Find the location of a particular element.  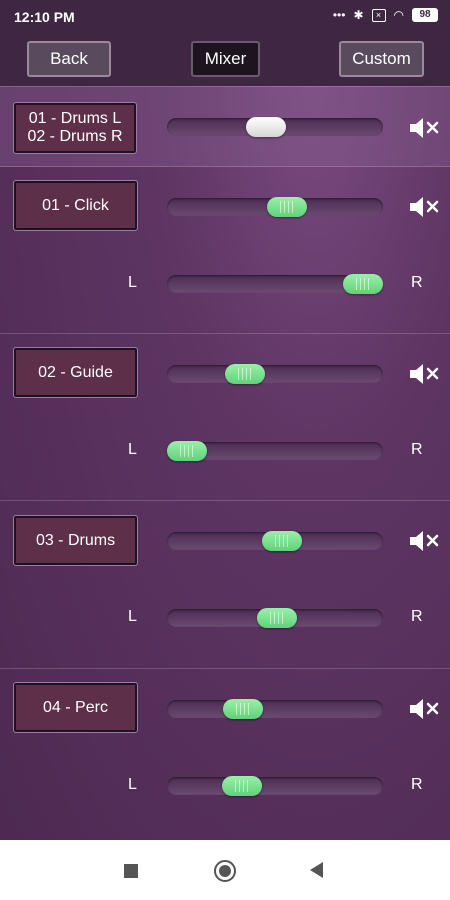

master-label-line2: 02 - Drums R is located at coordinates (75, 136).